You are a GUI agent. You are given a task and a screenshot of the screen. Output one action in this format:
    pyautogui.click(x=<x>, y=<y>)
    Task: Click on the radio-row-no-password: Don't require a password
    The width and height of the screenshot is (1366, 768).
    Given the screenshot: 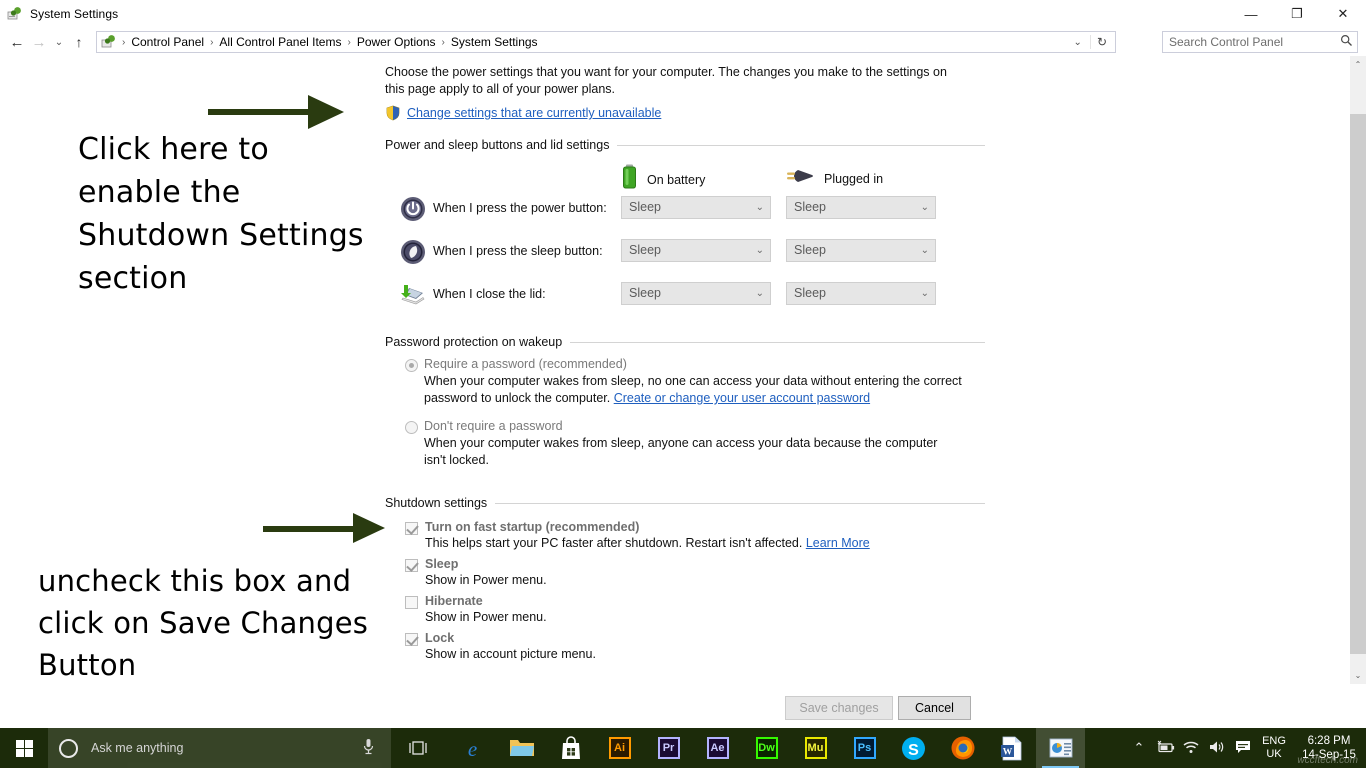 What is the action you would take?
    pyautogui.click(x=685, y=426)
    